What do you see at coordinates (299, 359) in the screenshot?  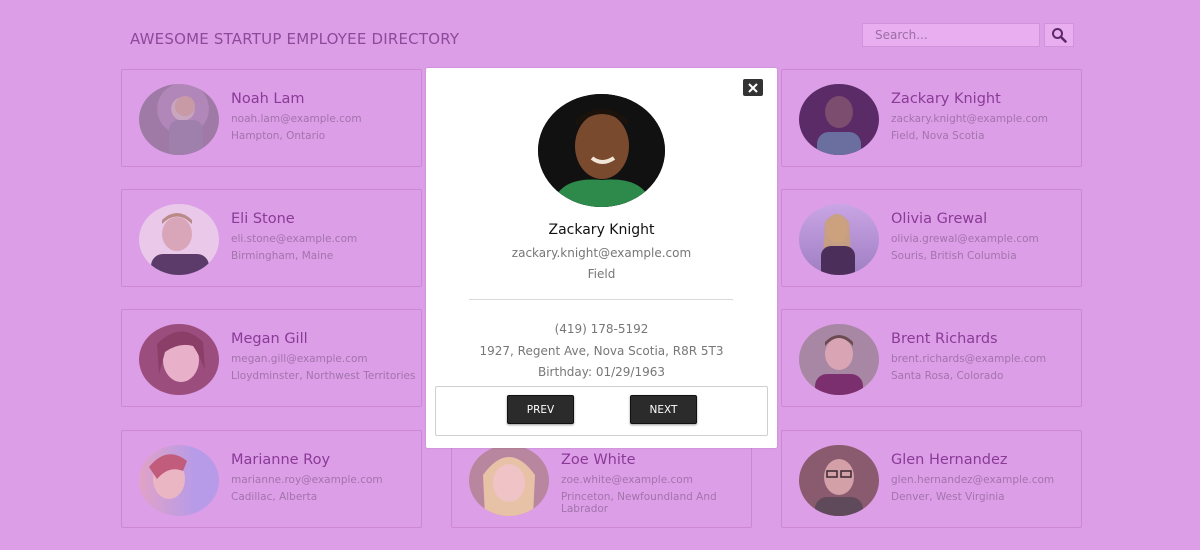 I see `employee-email: megan.gill@example.com` at bounding box center [299, 359].